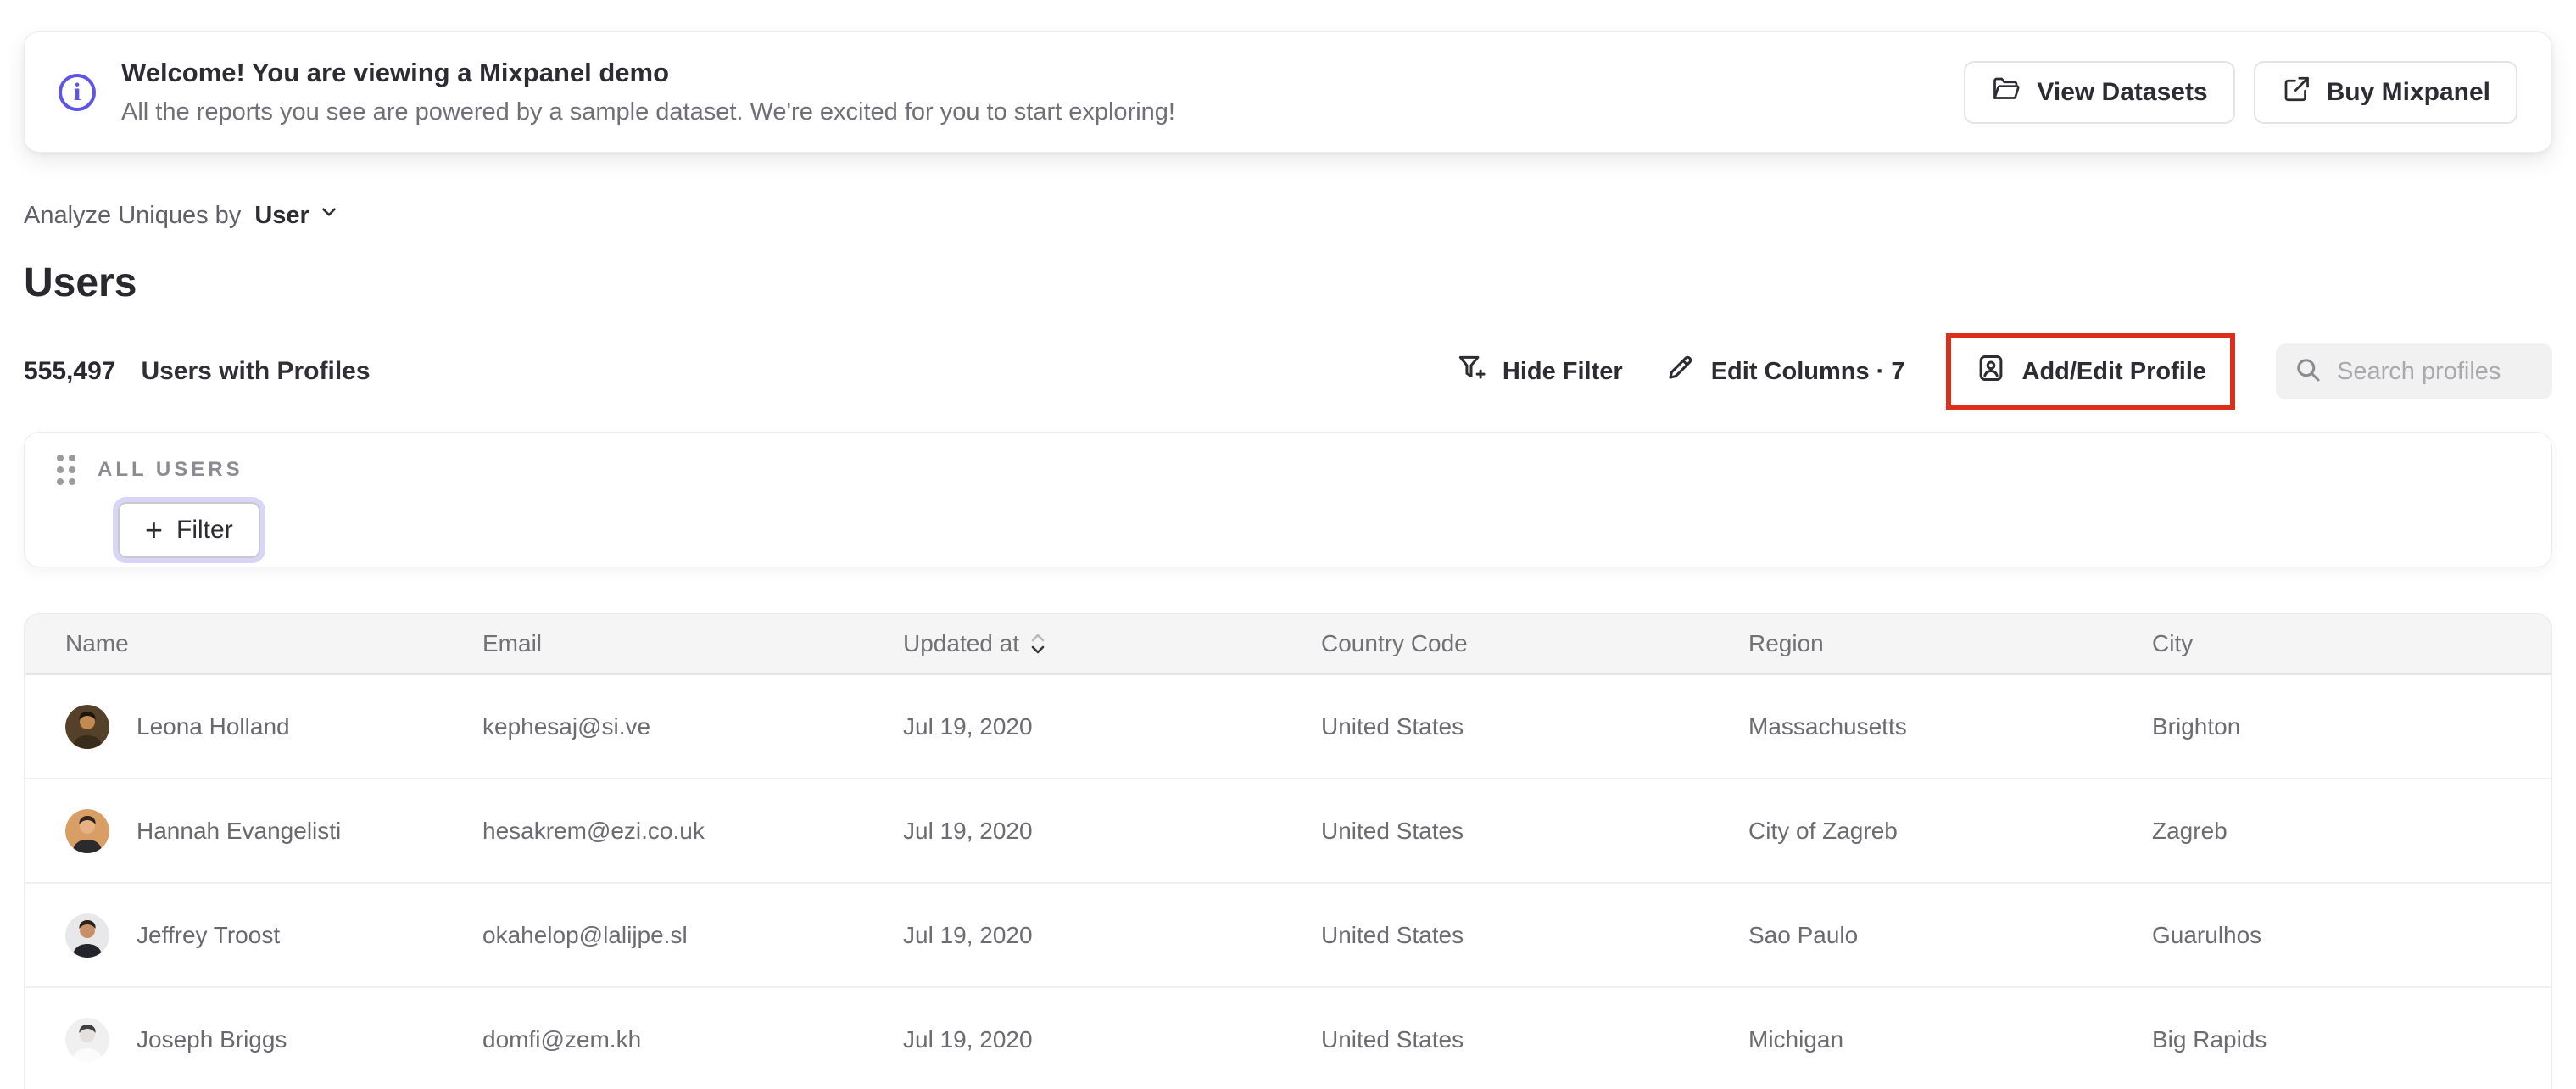 The height and width of the screenshot is (1089, 2576). Describe the element at coordinates (70, 371) in the screenshot. I see `profiles-count: 555,497` at that location.